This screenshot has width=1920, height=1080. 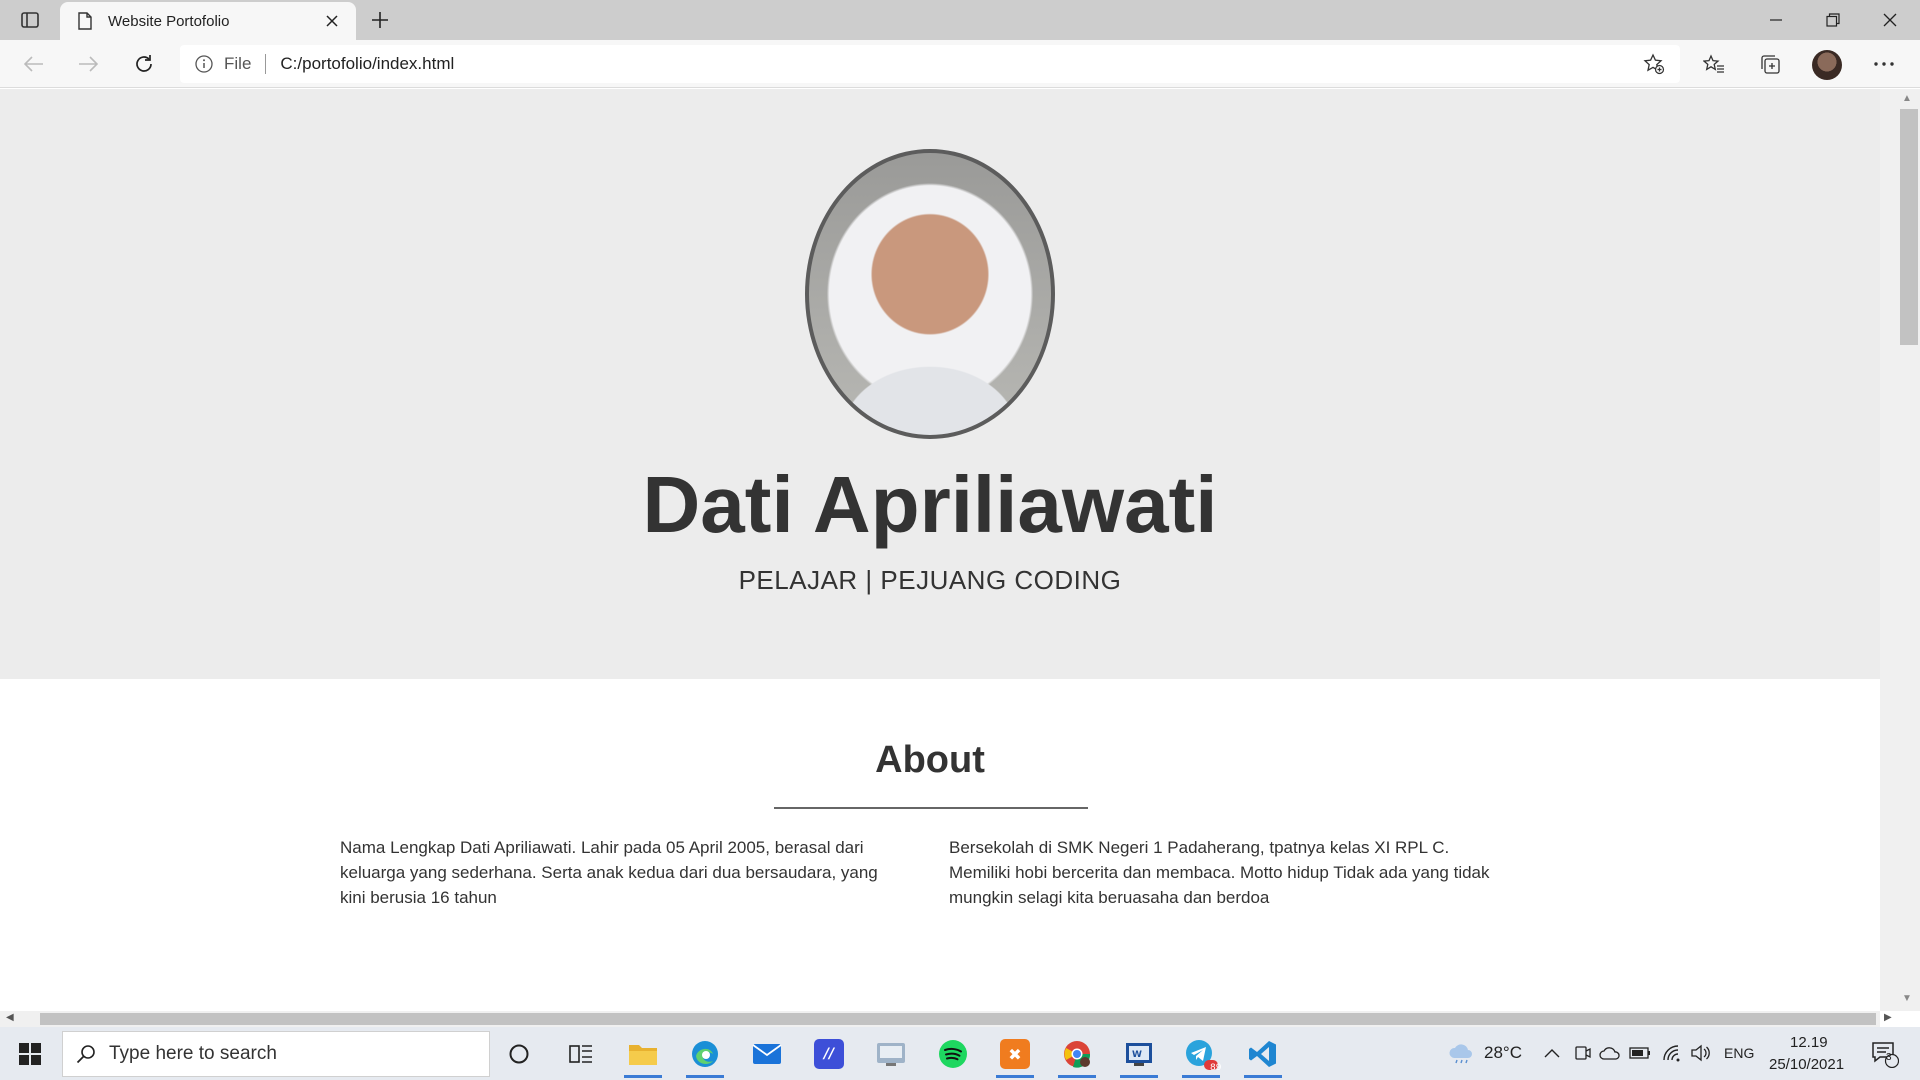 What do you see at coordinates (930, 294) in the screenshot?
I see `profile-photo` at bounding box center [930, 294].